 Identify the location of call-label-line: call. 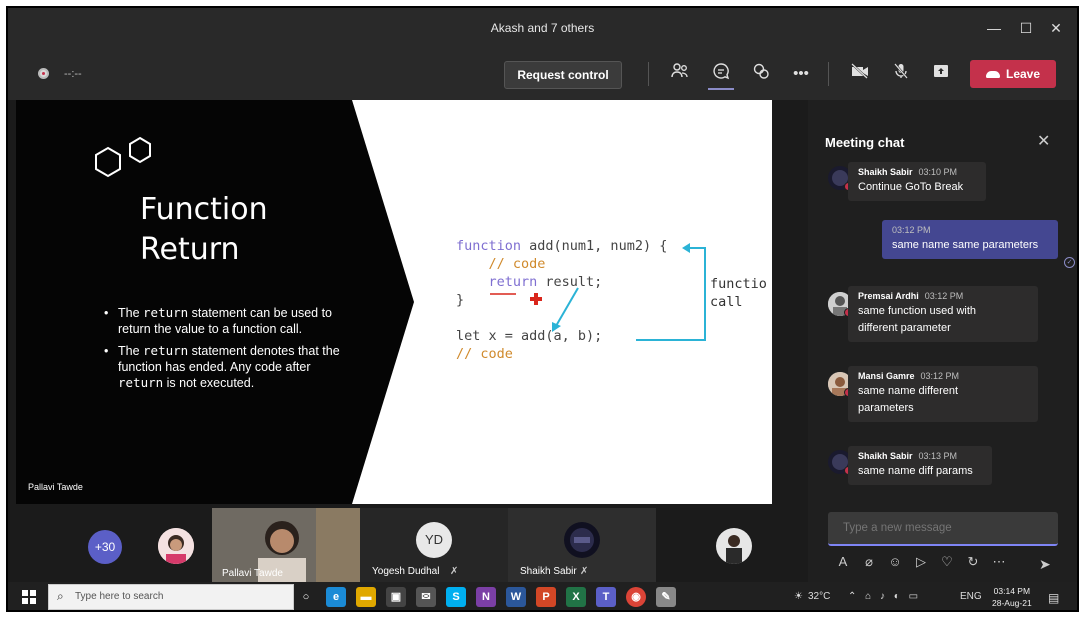
(726, 302).